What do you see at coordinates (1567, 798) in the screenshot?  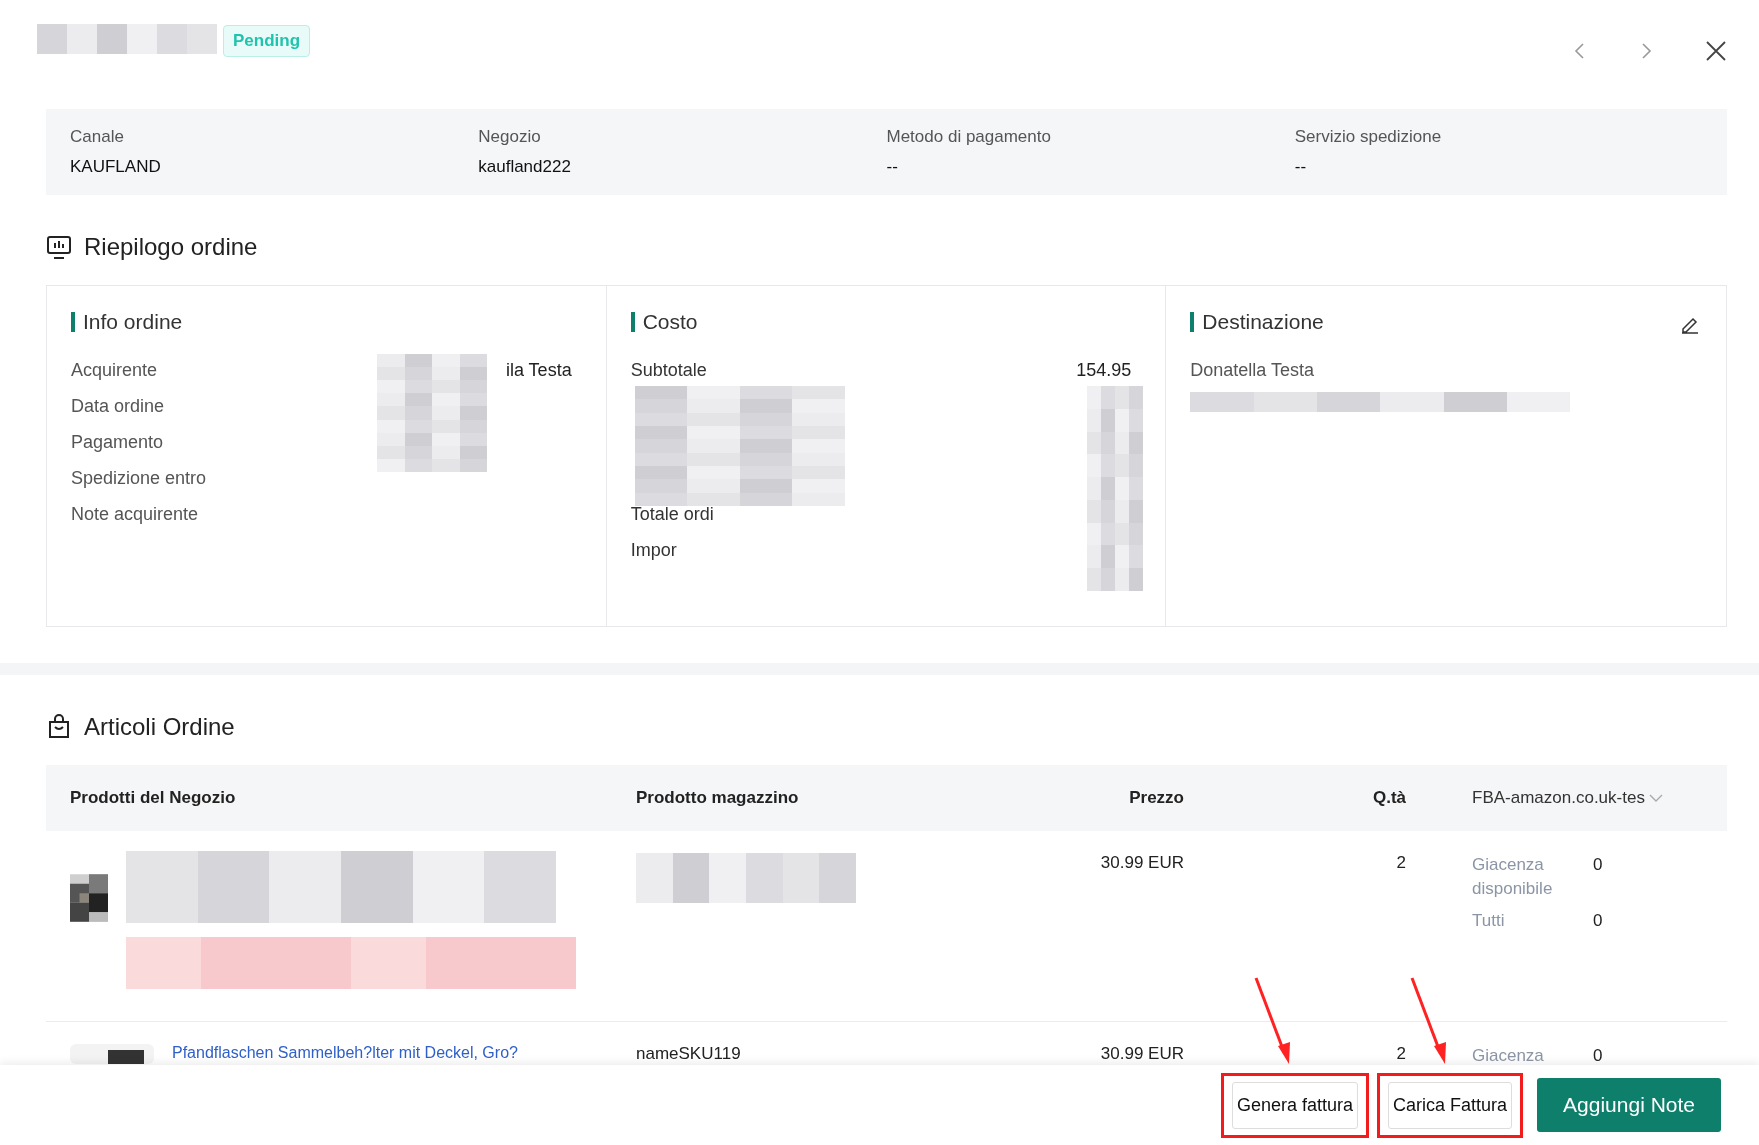 I see `warehouse-dropdown: FBA-amazon.co.uk-tes` at bounding box center [1567, 798].